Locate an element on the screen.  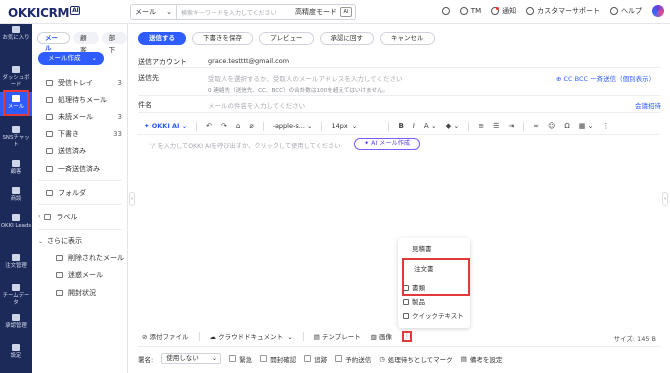
editor-body: '/' を入力してOKKI AIを呼び出すか、クリックして使用してください is located at coordinates (245, 145).